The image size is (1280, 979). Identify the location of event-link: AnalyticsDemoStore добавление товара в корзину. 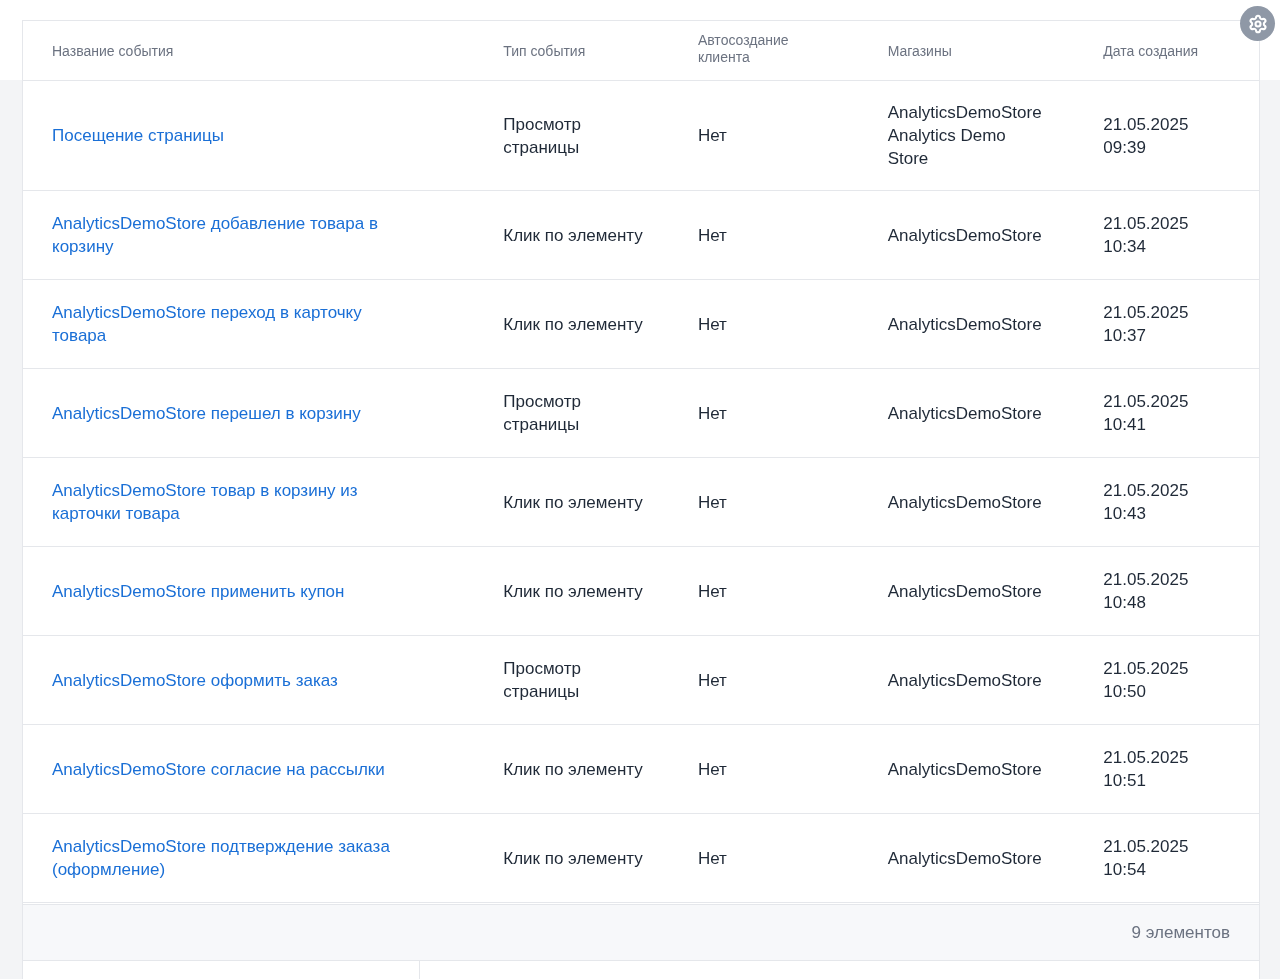
(234, 235).